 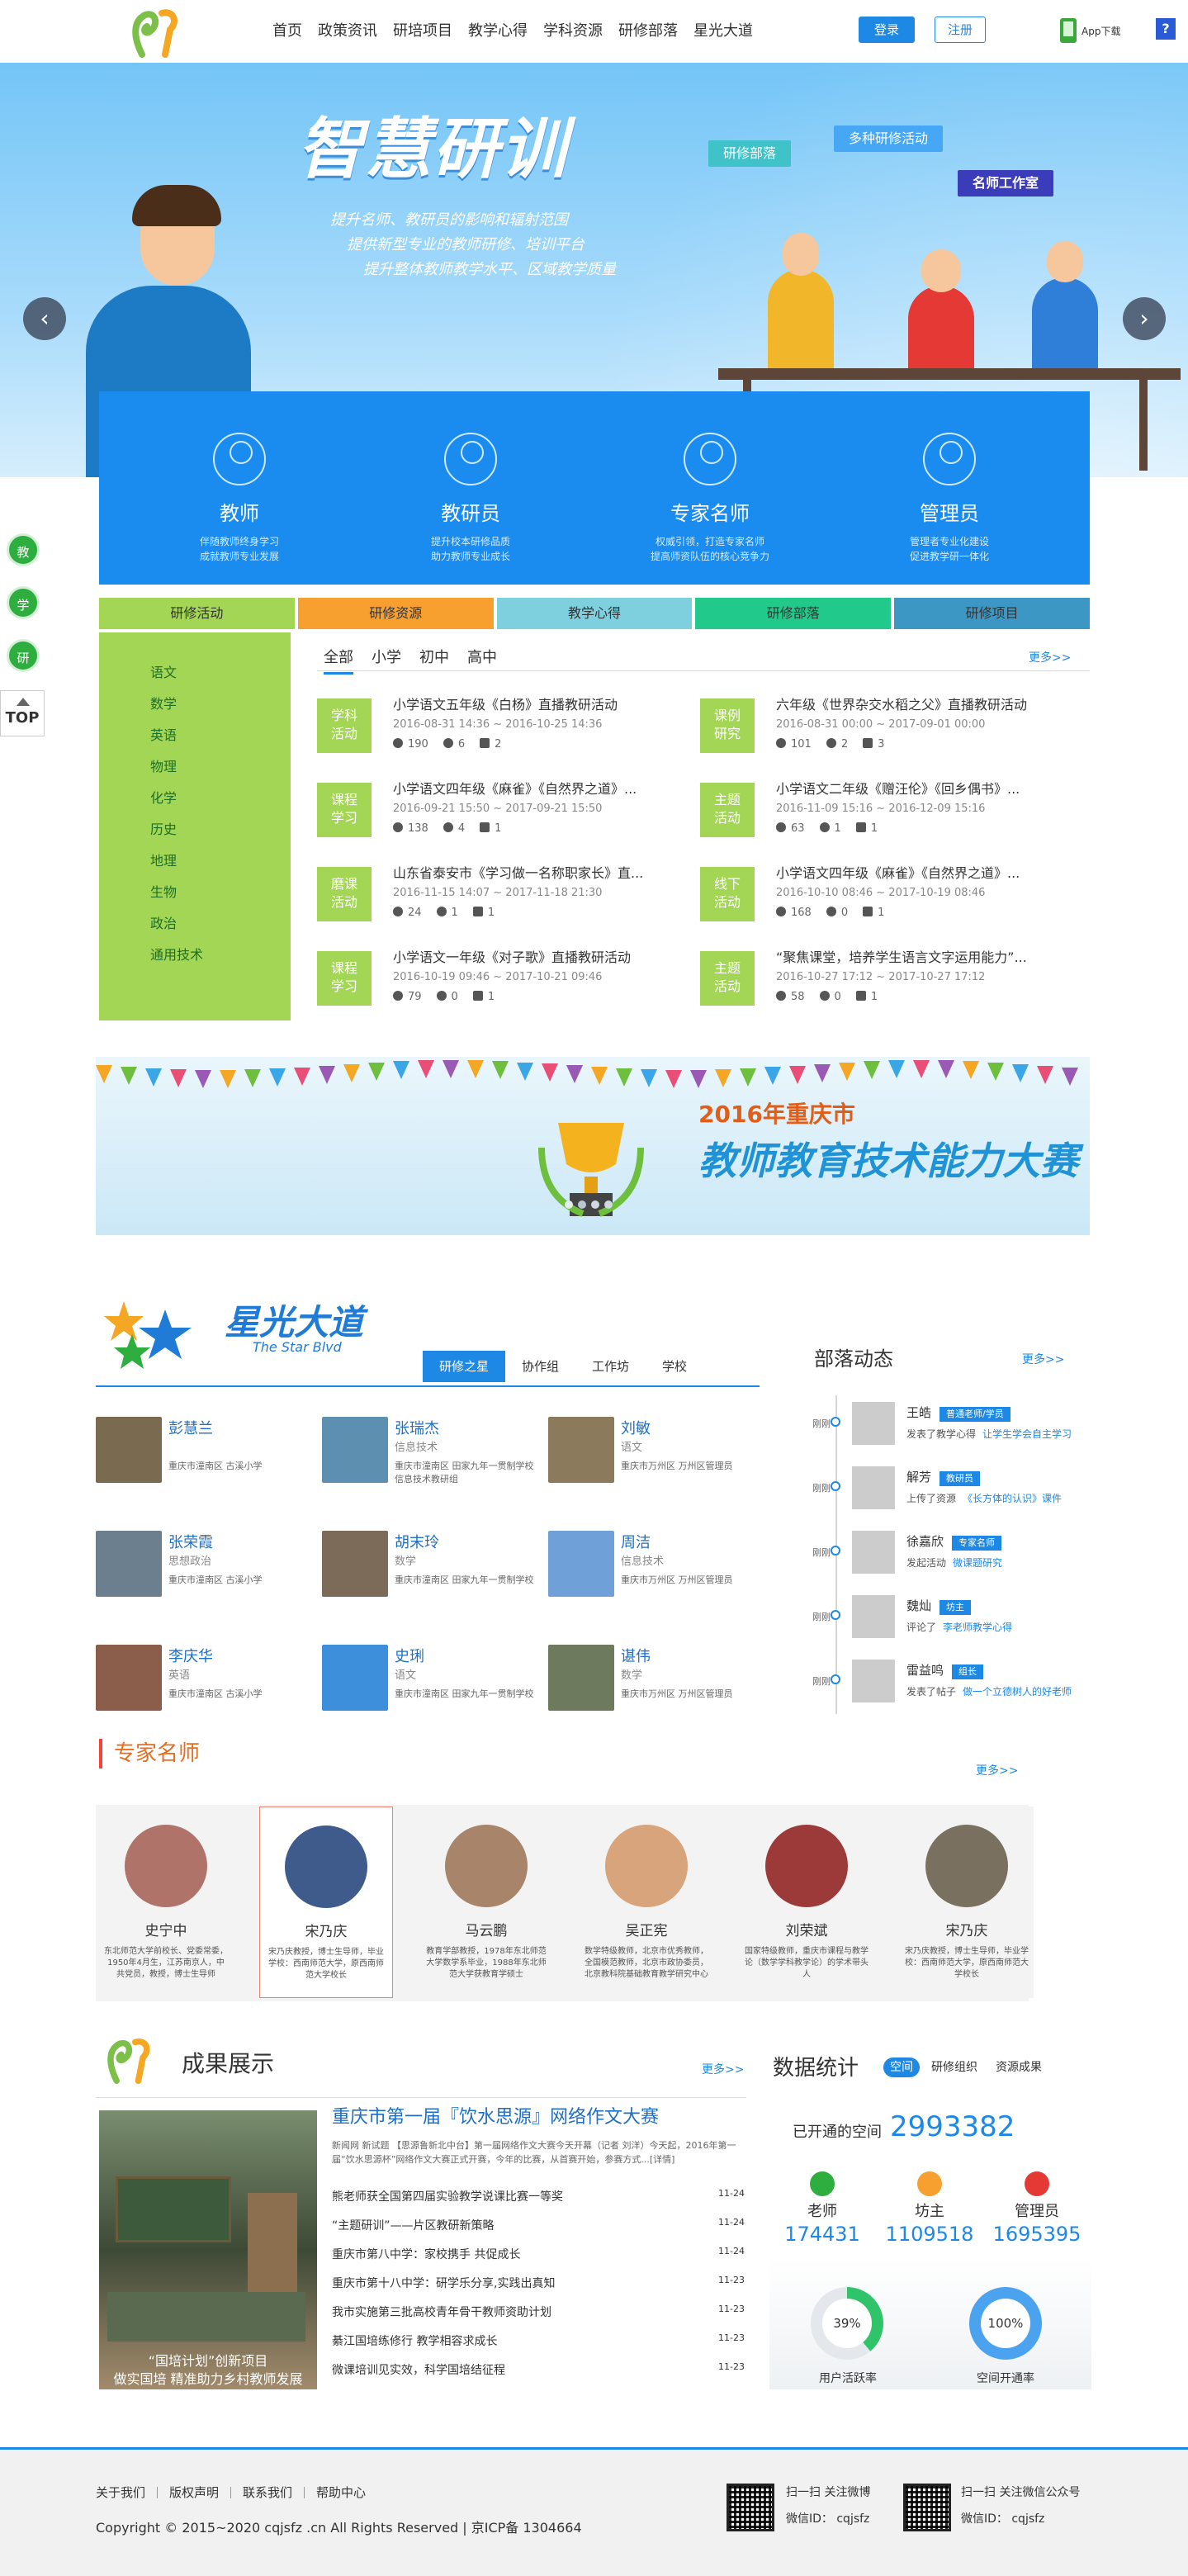 What do you see at coordinates (426, 2254) in the screenshot?
I see `news-title: 重庆市第八中学：家校携手 共促成长` at bounding box center [426, 2254].